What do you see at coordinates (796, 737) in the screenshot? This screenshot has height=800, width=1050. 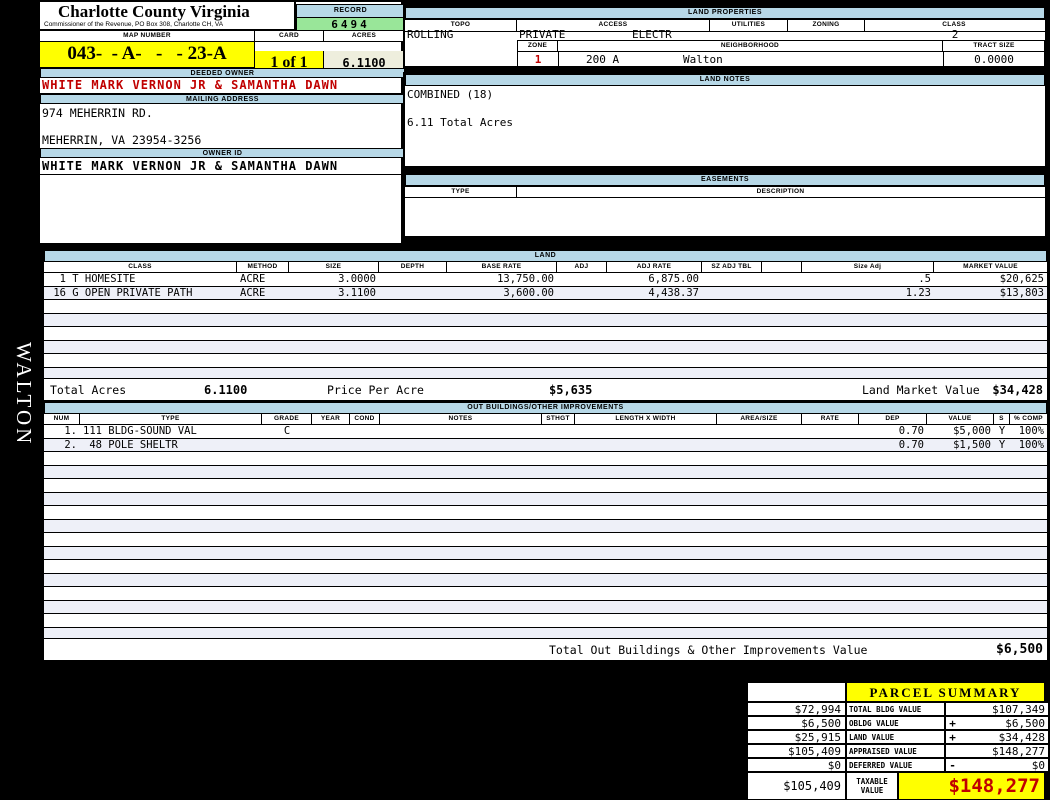 I see `prior-value: $25,915` at bounding box center [796, 737].